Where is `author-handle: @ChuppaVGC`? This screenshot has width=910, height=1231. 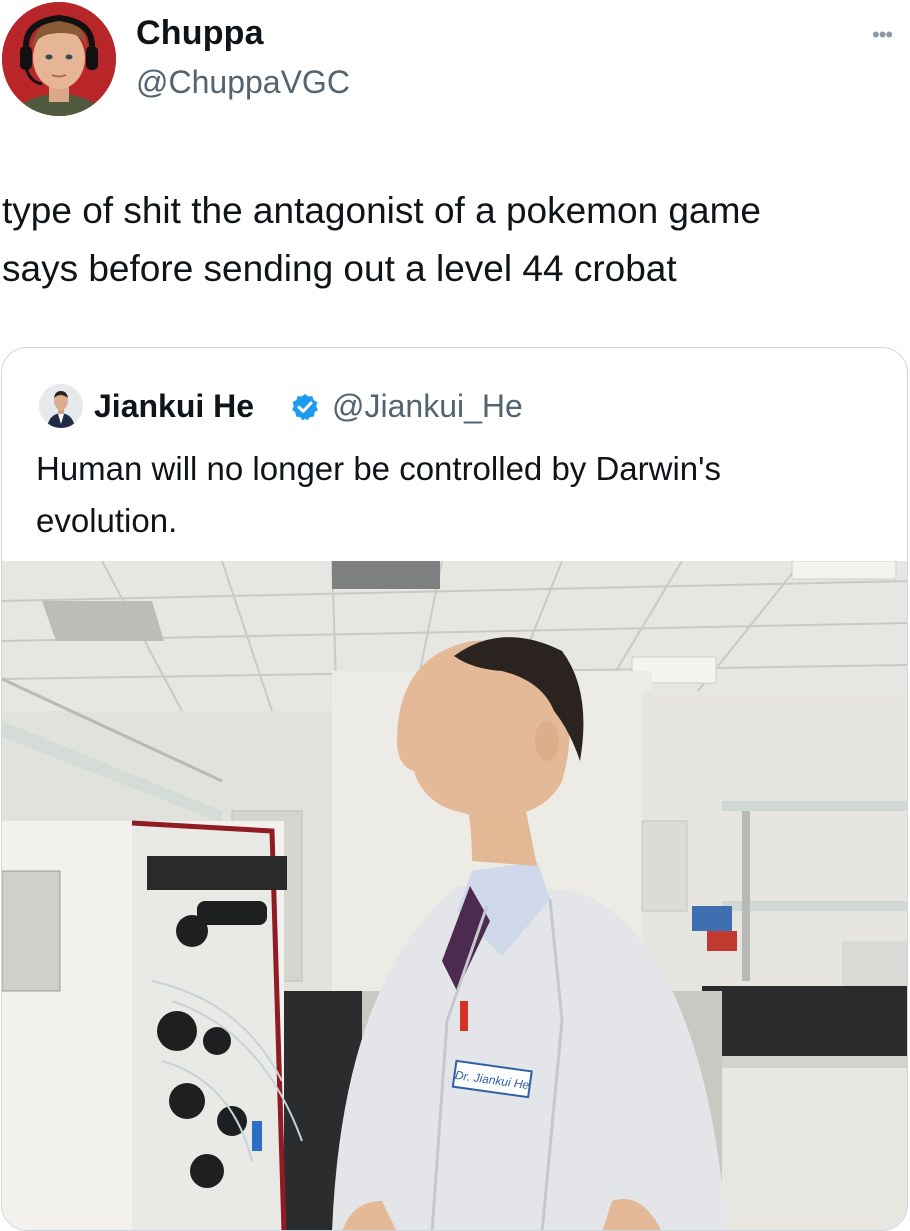
author-handle: @ChuppaVGC is located at coordinates (243, 82).